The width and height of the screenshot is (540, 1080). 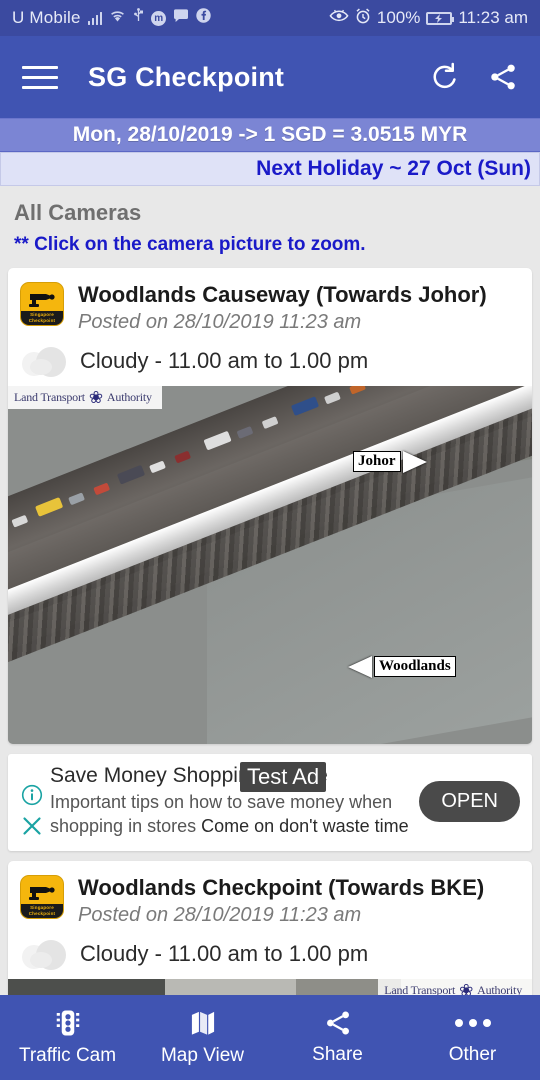 I want to click on info-icon, so click(x=32, y=795).